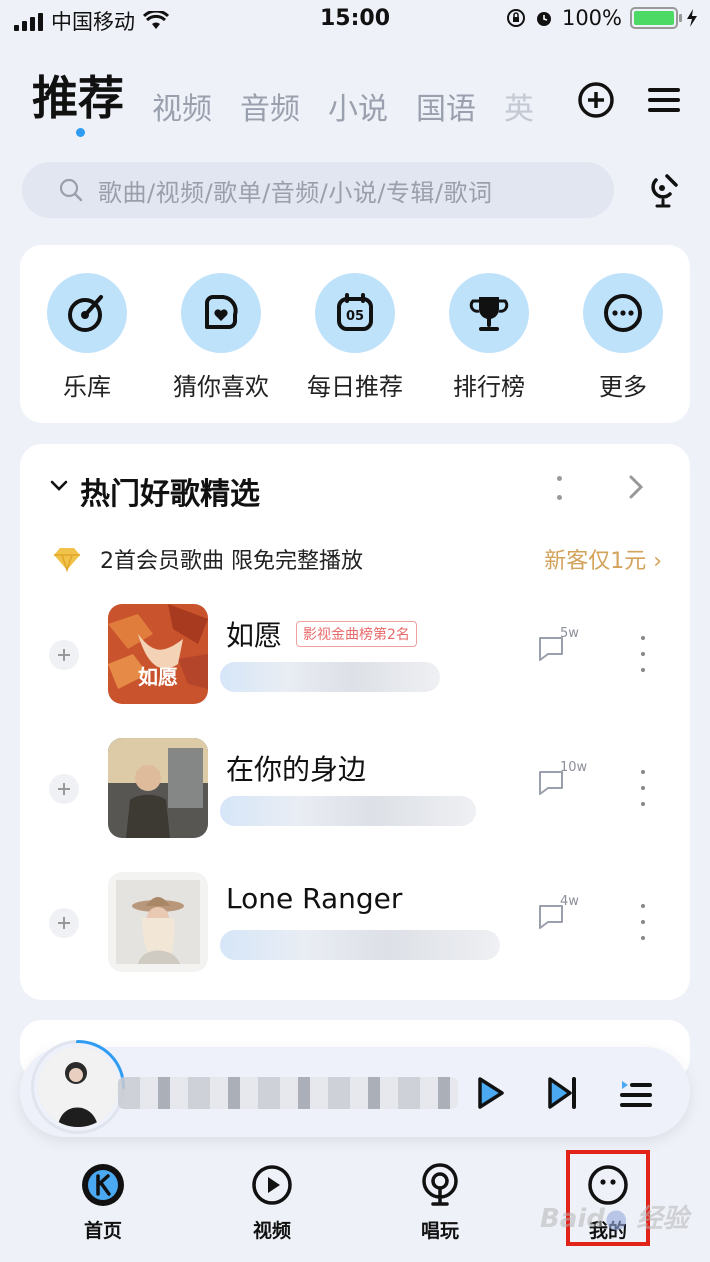  Describe the element at coordinates (562, 1093) in the screenshot. I see `next-track-icon` at that location.